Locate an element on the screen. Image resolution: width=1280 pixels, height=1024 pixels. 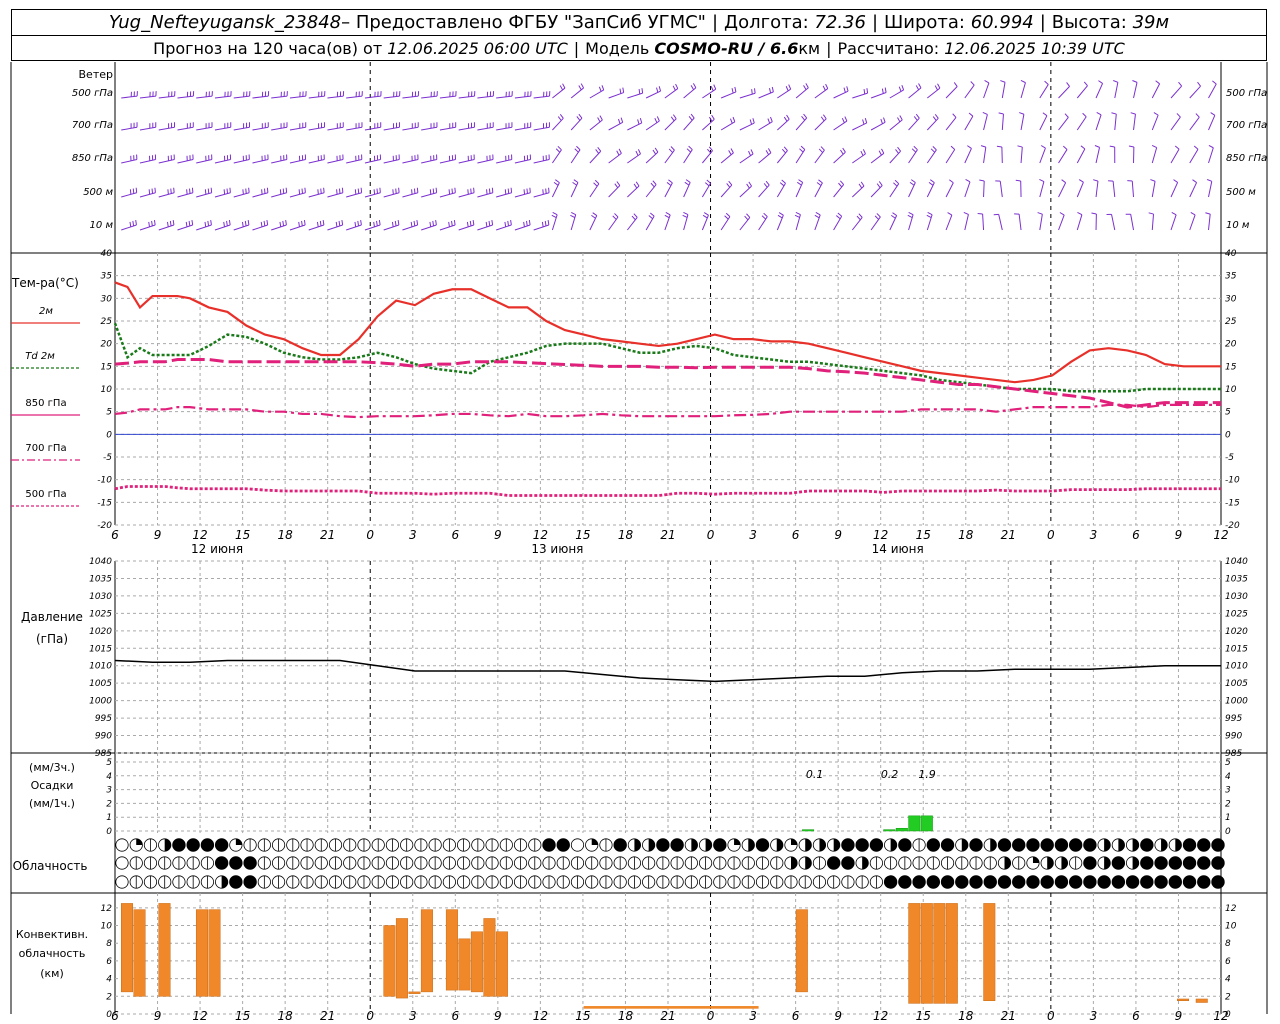
cloud-quarter is located at coordinates (794, 841).